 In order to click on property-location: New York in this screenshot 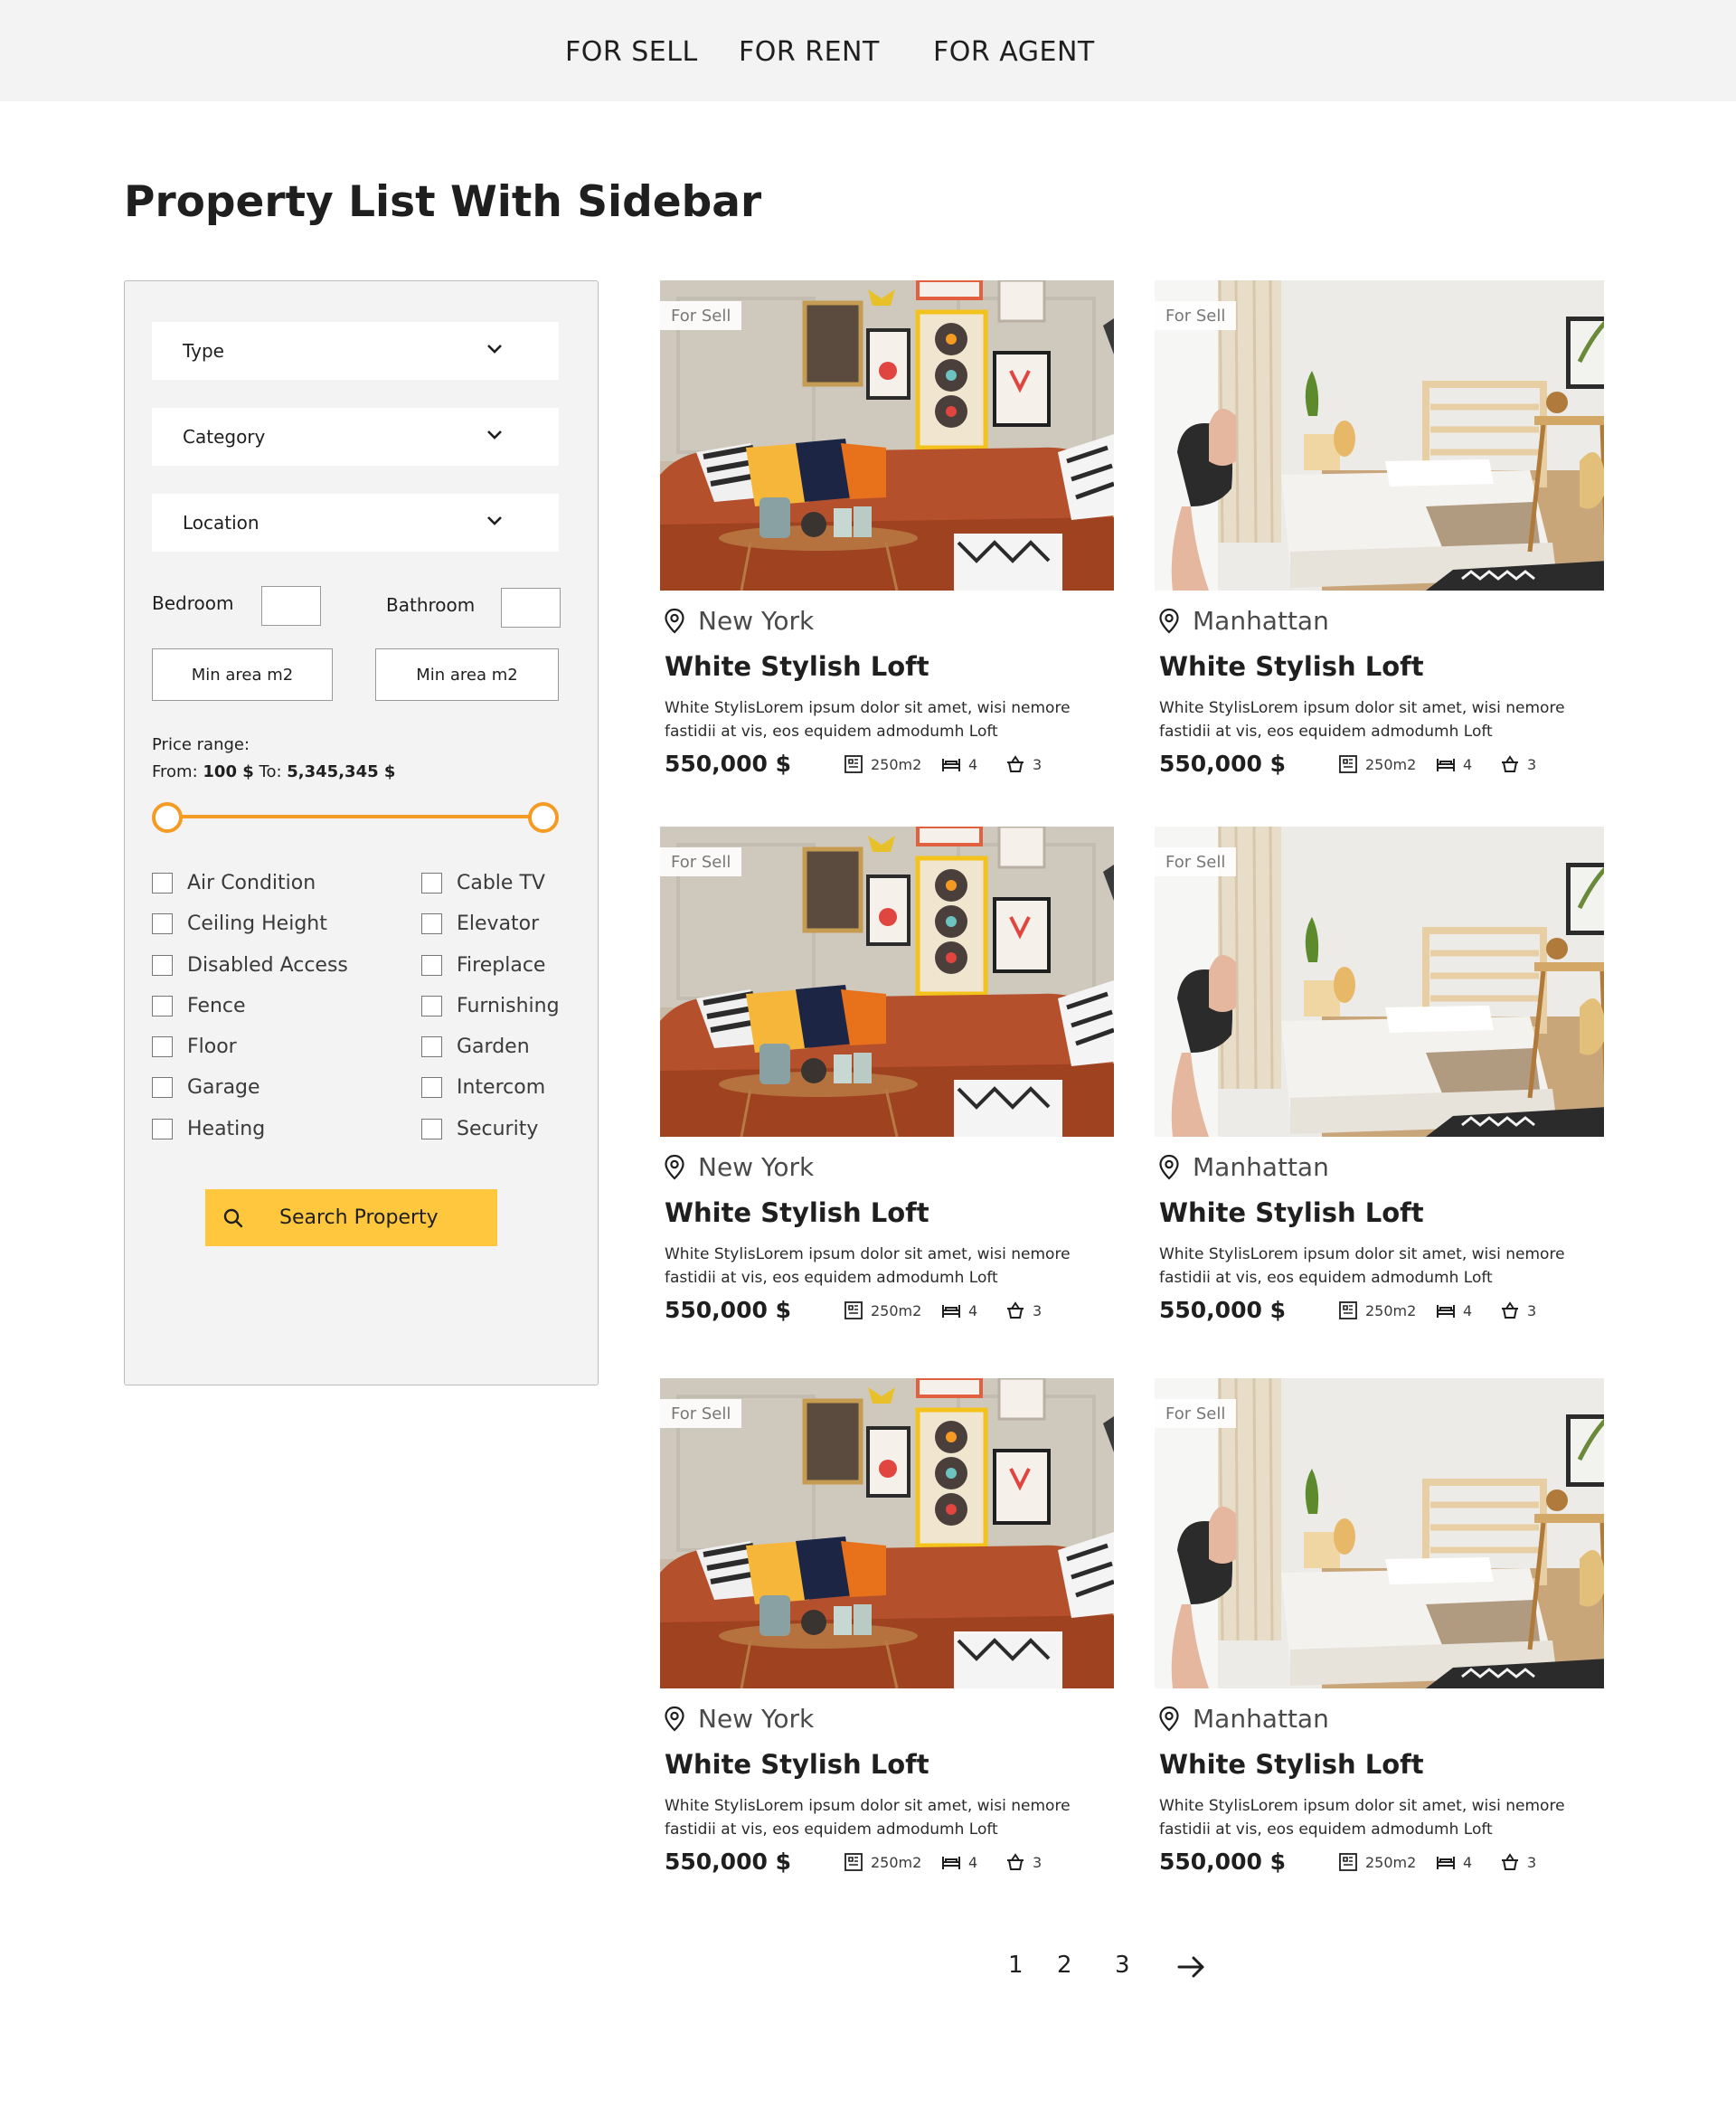, I will do `click(739, 1167)`.